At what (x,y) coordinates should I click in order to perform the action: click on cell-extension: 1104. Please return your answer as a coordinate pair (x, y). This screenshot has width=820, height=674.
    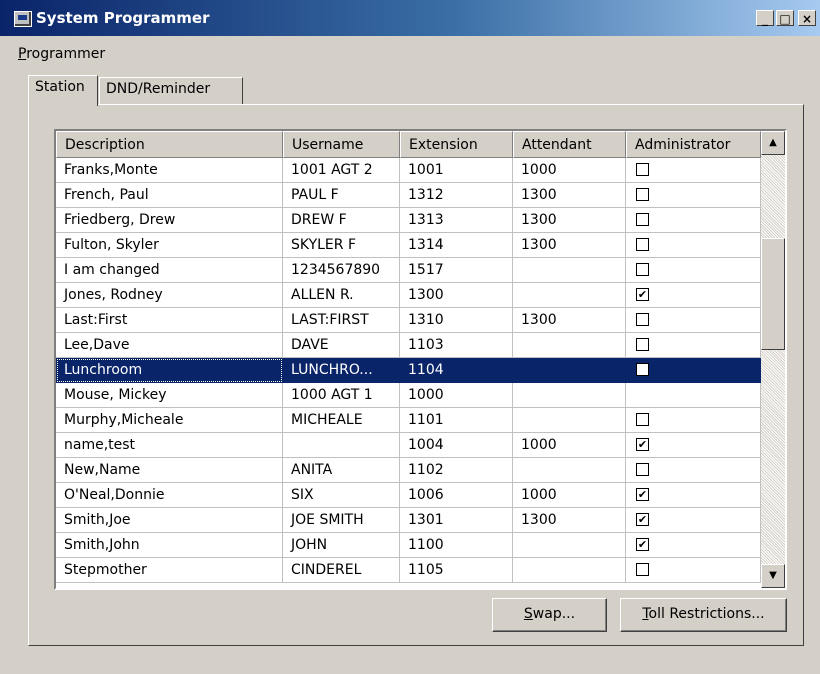
    Looking at the image, I should click on (456, 370).